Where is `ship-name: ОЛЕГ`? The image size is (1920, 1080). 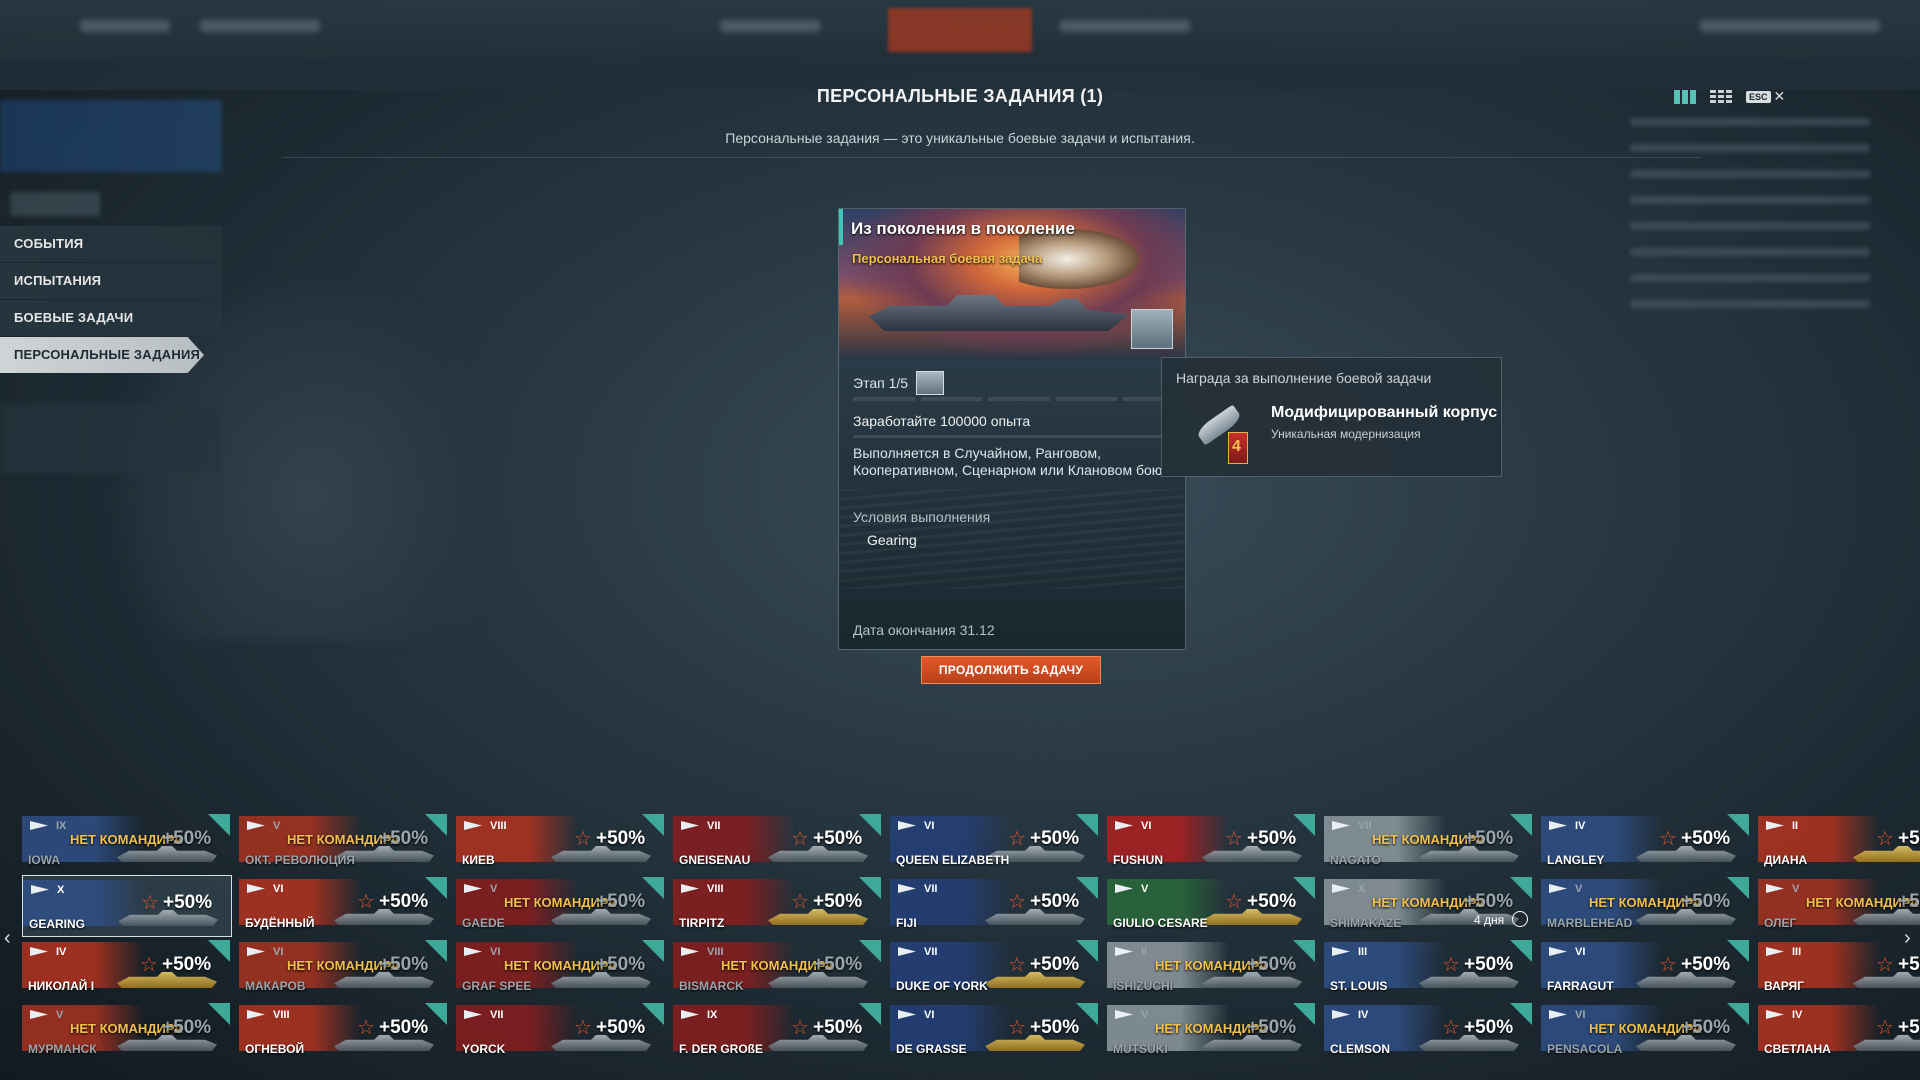
ship-name: ОЛЕГ is located at coordinates (1780, 923).